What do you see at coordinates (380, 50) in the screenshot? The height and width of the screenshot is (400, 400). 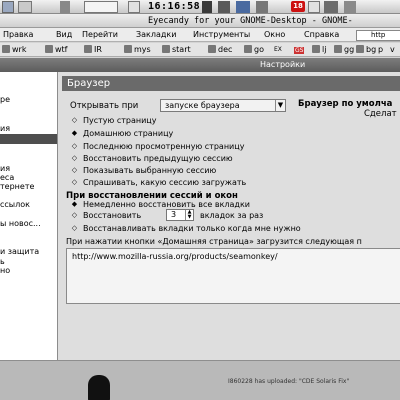 I see `bookmark-item: p` at bounding box center [380, 50].